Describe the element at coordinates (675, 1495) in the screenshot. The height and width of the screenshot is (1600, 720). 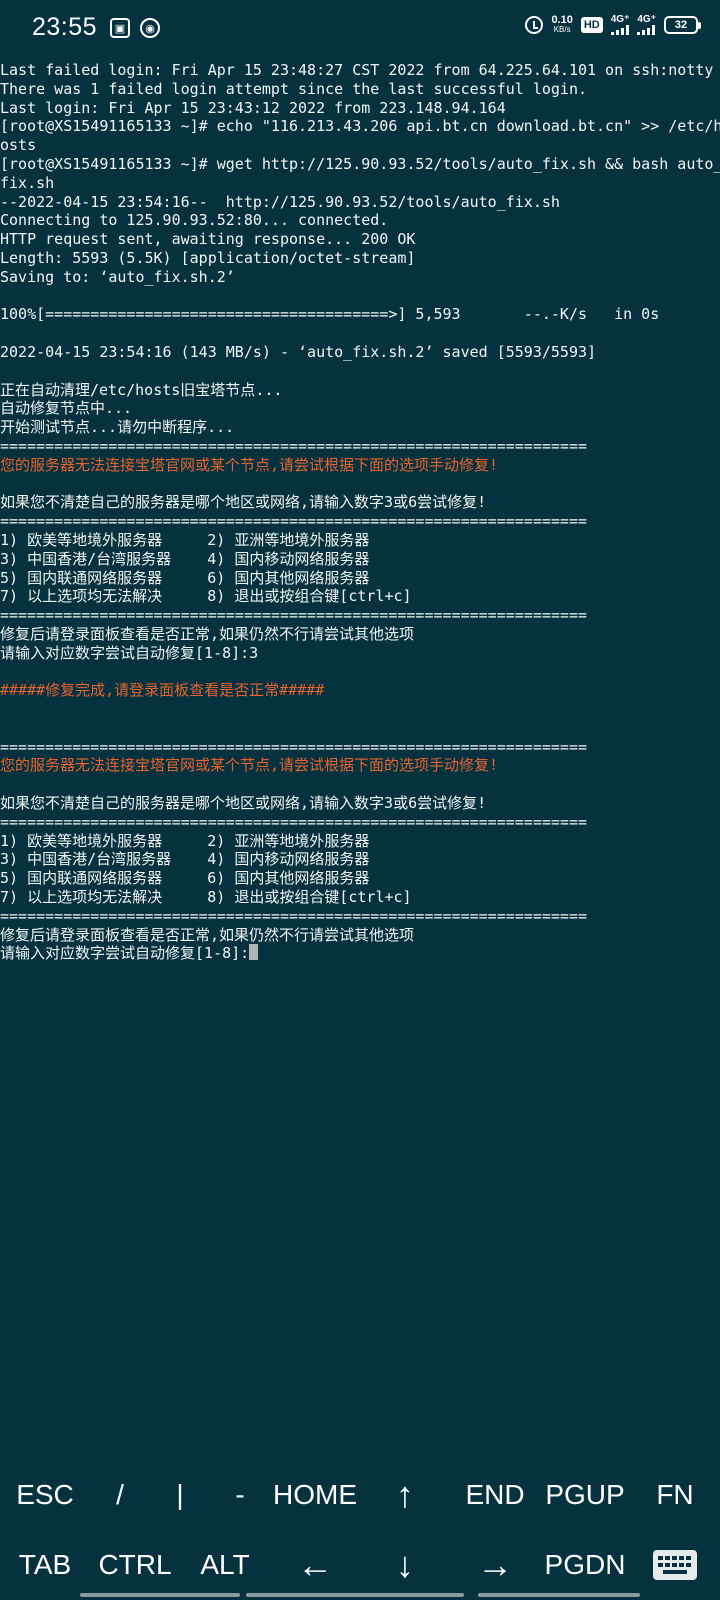
I see `fn-key: FN` at that location.